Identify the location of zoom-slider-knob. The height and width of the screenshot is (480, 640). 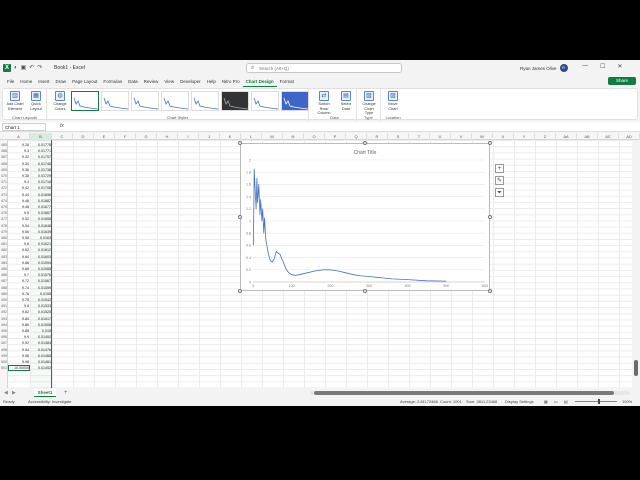
(599, 401).